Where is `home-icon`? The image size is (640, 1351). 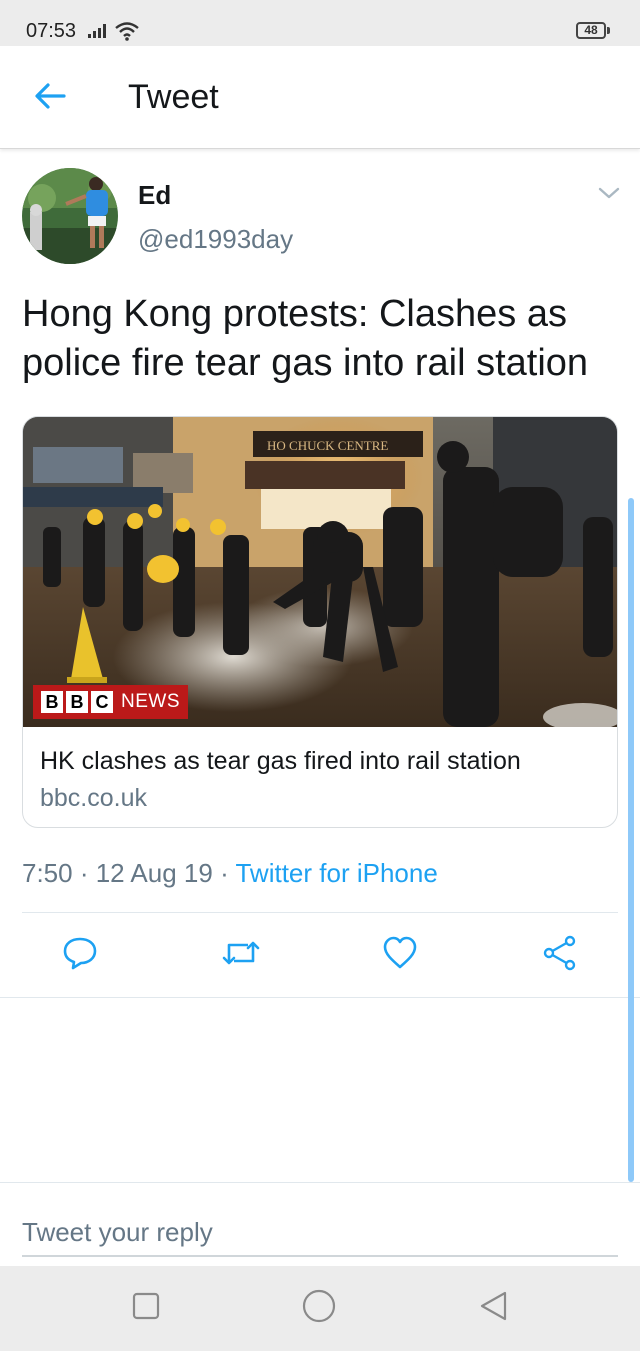 home-icon is located at coordinates (319, 1306).